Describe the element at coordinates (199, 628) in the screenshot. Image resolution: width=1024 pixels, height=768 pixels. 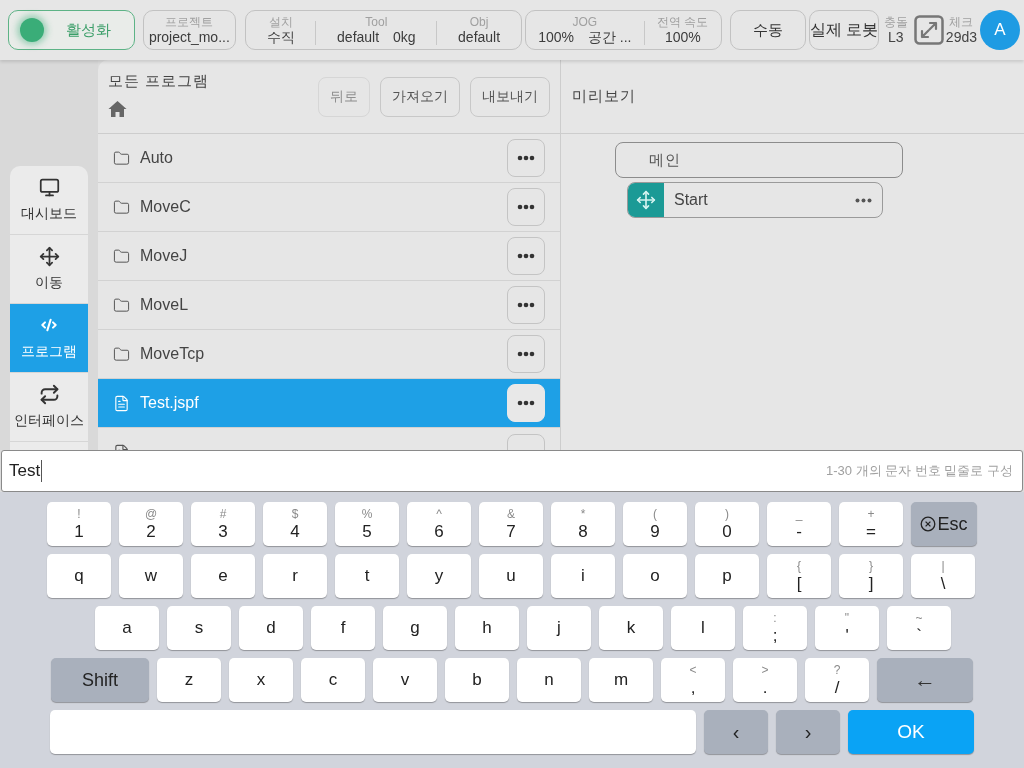
I see `keyboard-key: s` at that location.